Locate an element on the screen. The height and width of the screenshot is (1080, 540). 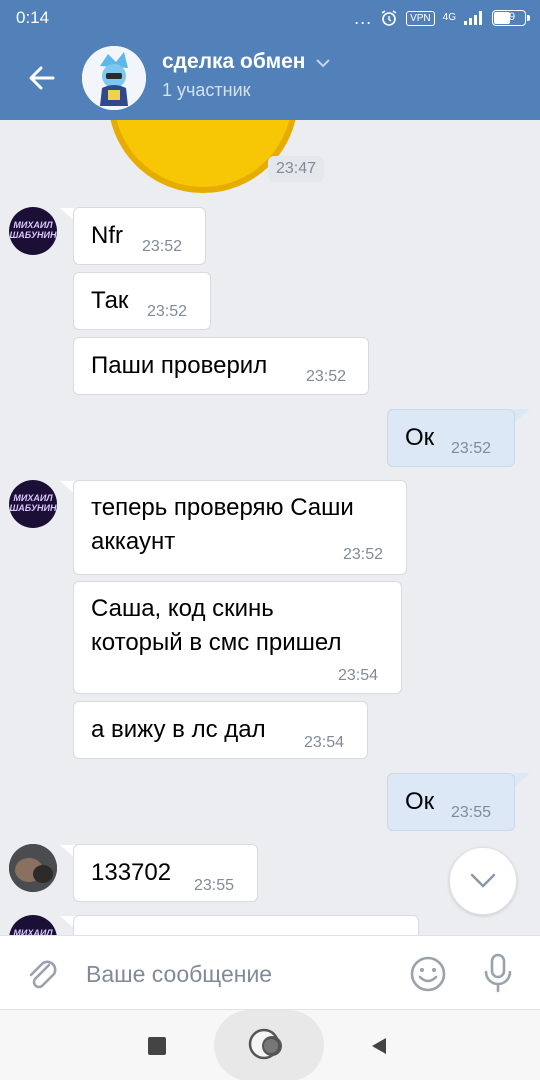
recent-apps-button is located at coordinates (157, 1046).